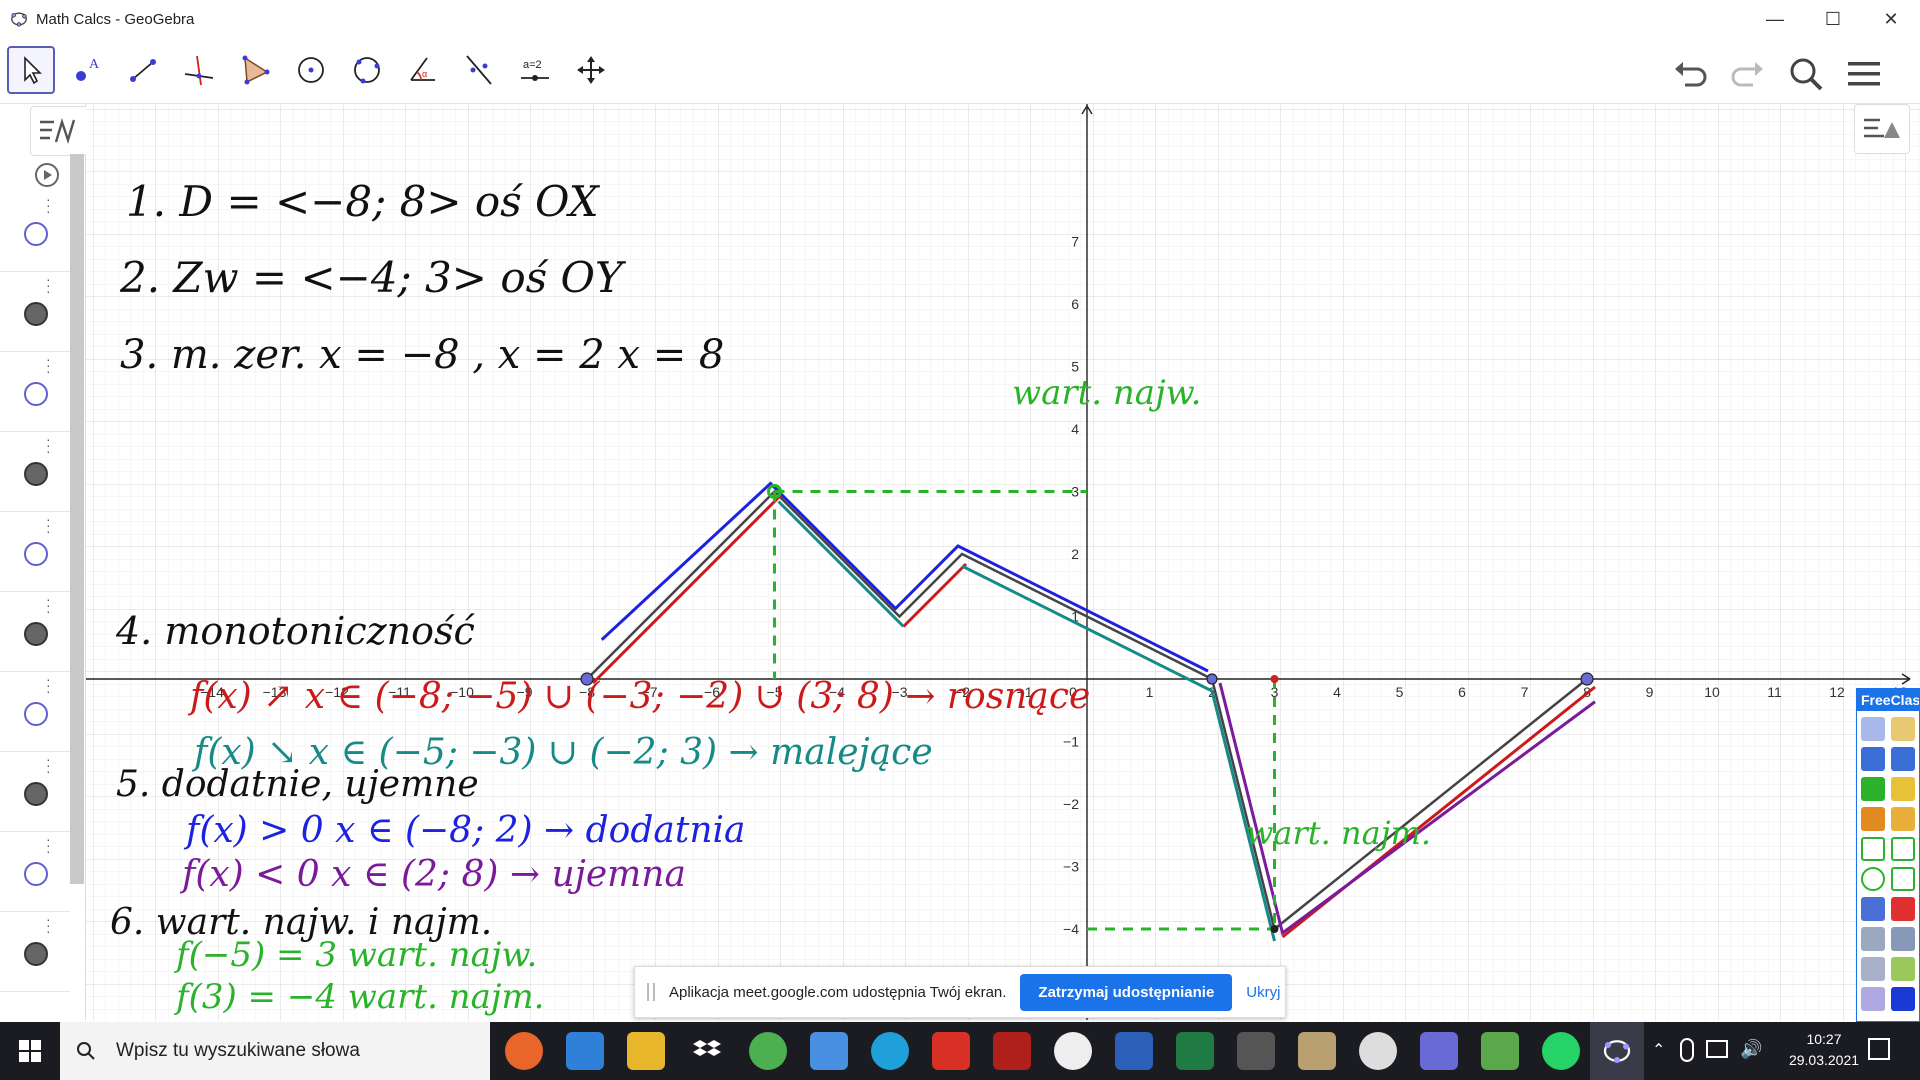 The image size is (1920, 1080). Describe the element at coordinates (1873, 909) in the screenshot. I see `undo-tool-icon` at that location.